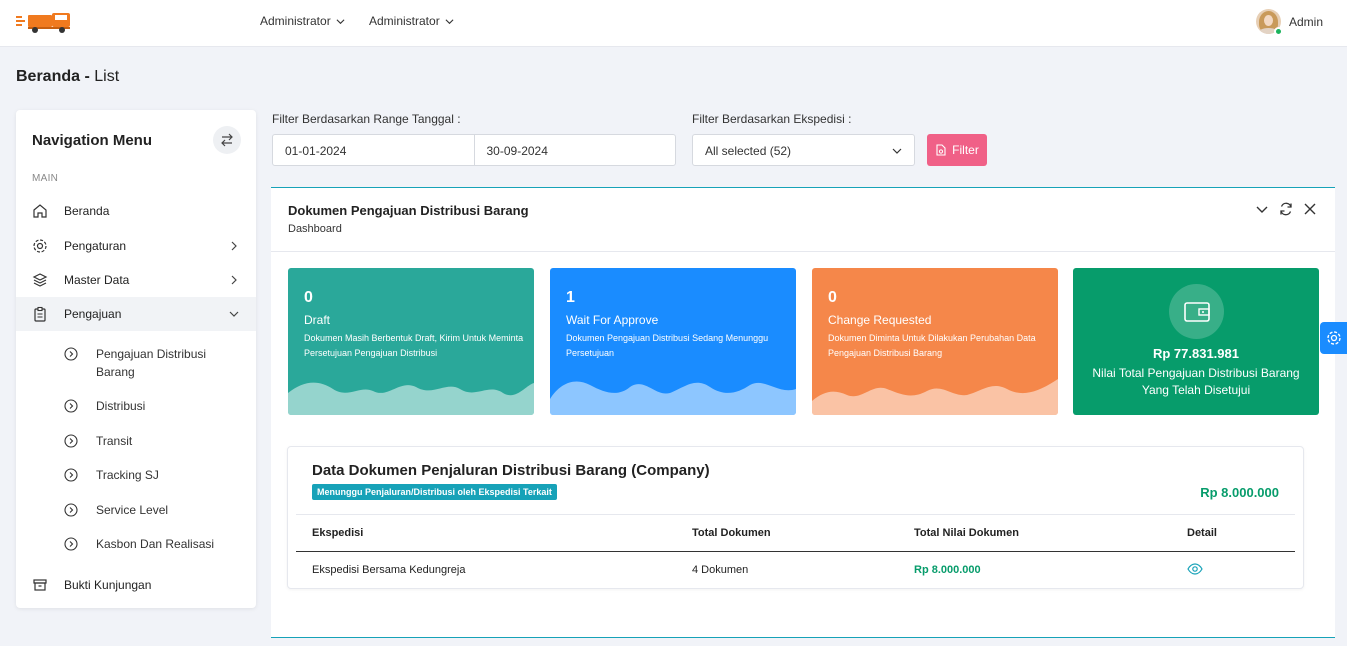 This screenshot has height=646, width=1347. What do you see at coordinates (136, 211) in the screenshot?
I see `sidebar-item-beranda: Beranda` at bounding box center [136, 211].